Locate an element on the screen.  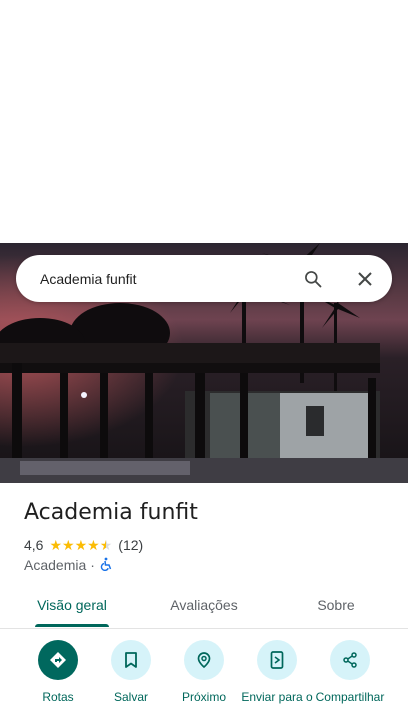
share-button: Compartilhar is located at coordinates (350, 672).